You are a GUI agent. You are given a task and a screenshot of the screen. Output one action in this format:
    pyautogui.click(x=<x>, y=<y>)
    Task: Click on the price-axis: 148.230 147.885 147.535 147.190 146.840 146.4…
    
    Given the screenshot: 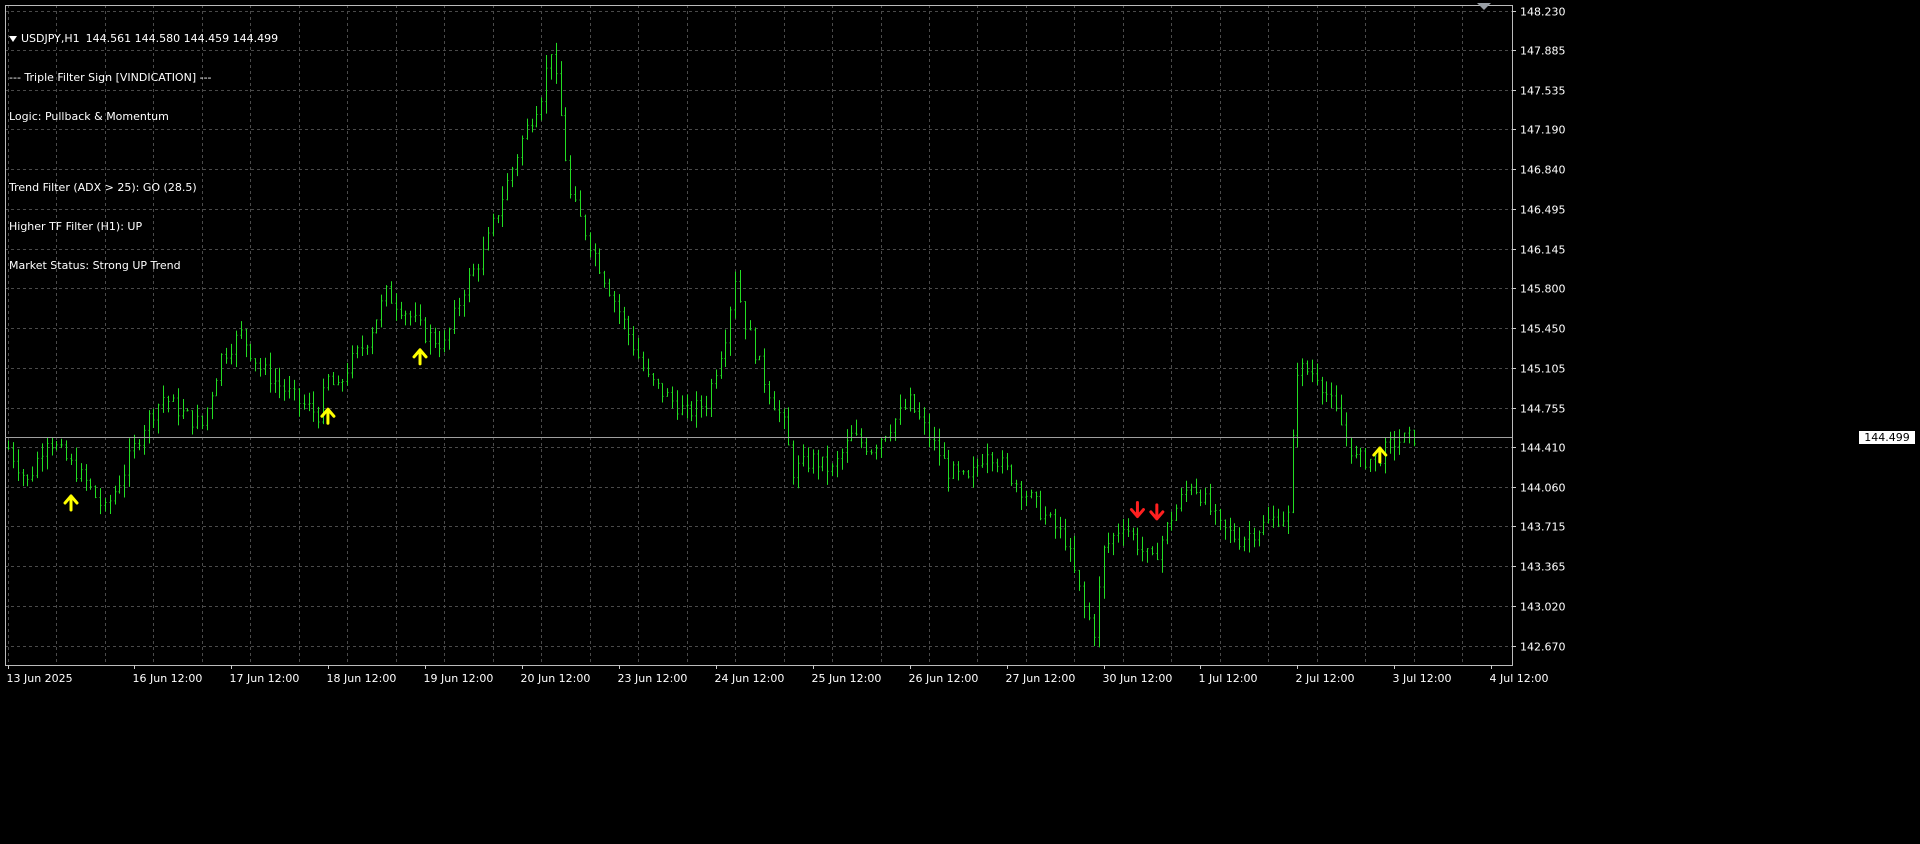 What is the action you would take?
    pyautogui.click(x=1539, y=330)
    